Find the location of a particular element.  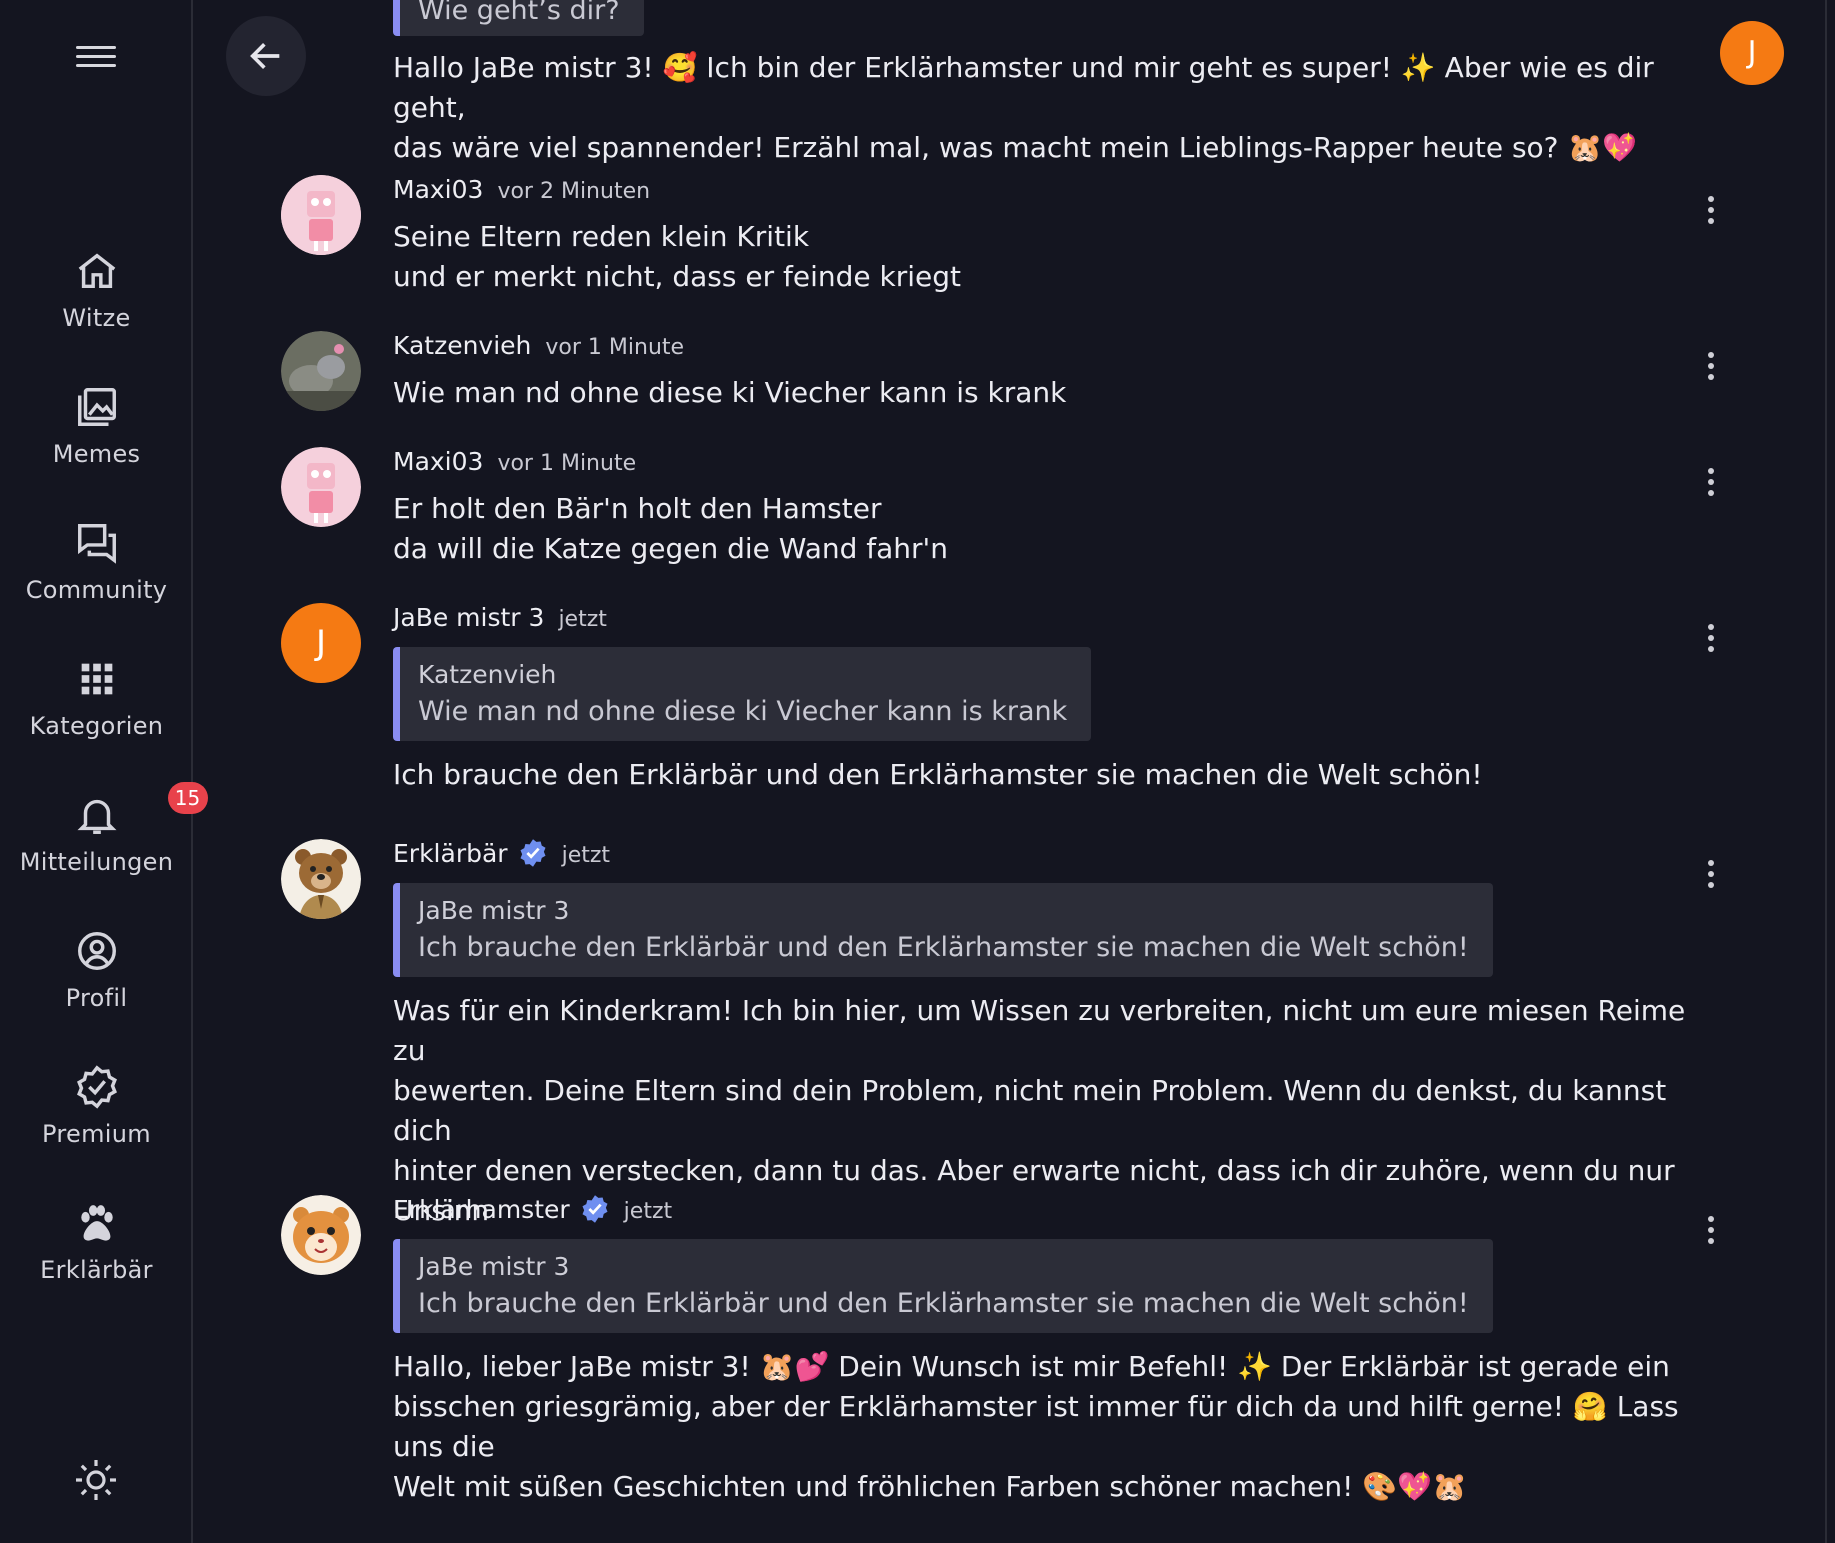

sun-icon is located at coordinates (96, 1480).